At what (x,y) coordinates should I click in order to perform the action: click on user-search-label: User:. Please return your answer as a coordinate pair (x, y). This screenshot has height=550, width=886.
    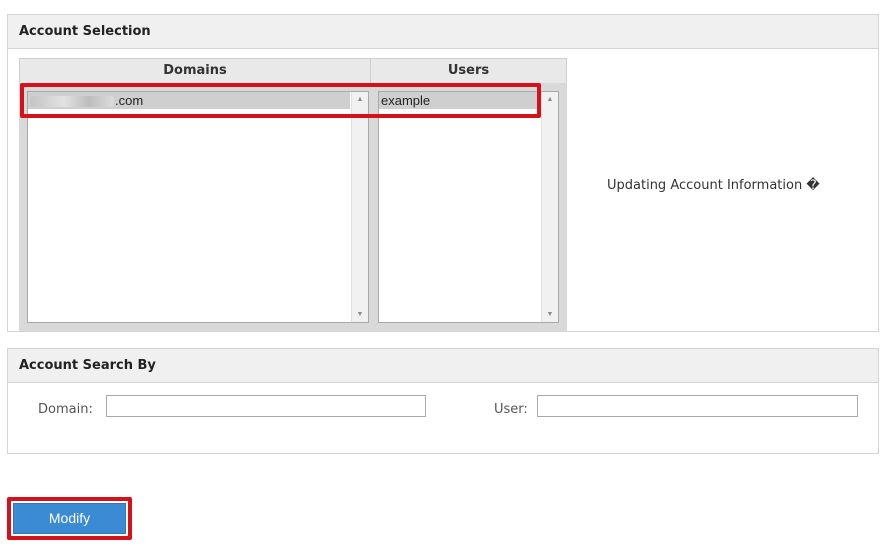
    Looking at the image, I should click on (511, 409).